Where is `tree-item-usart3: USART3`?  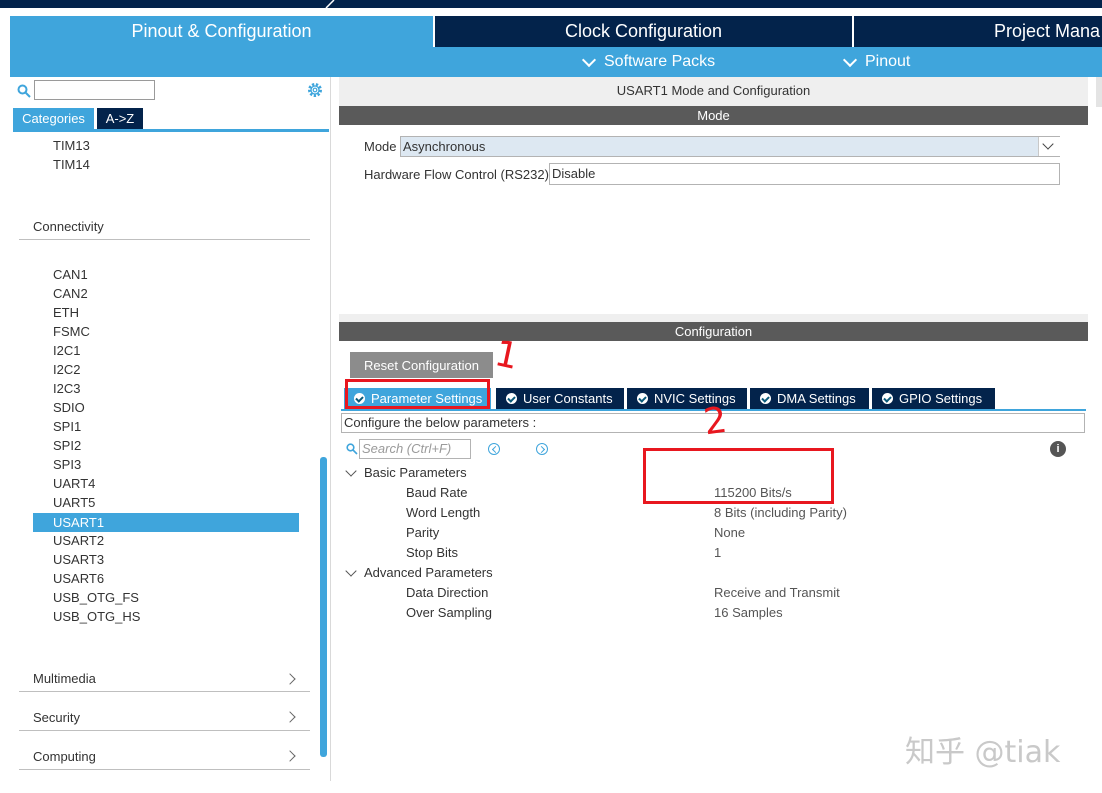
tree-item-usart3: USART3 is located at coordinates (78, 559).